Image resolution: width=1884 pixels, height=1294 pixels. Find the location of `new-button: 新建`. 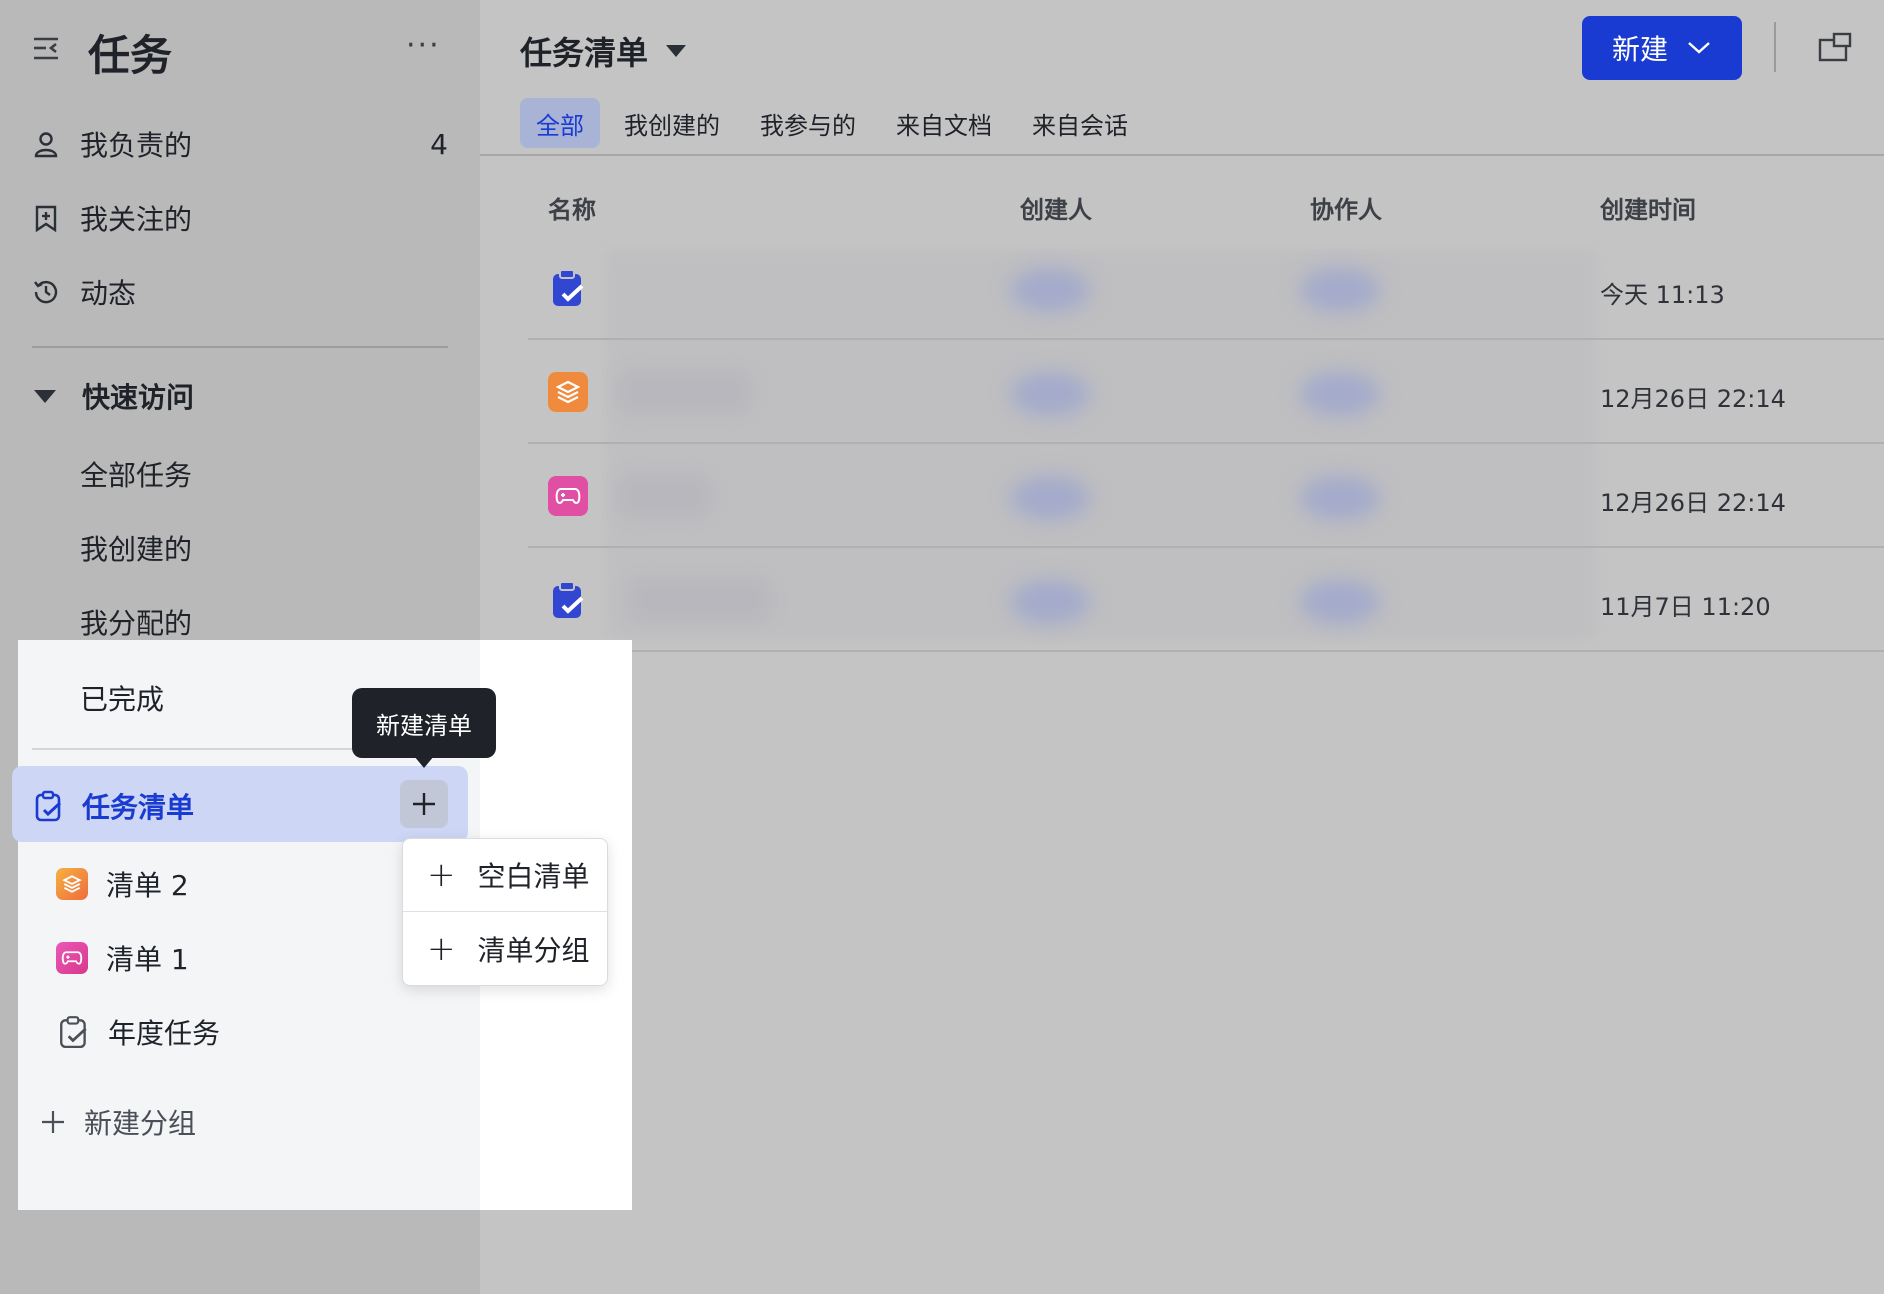

new-button: 新建 is located at coordinates (1662, 48).